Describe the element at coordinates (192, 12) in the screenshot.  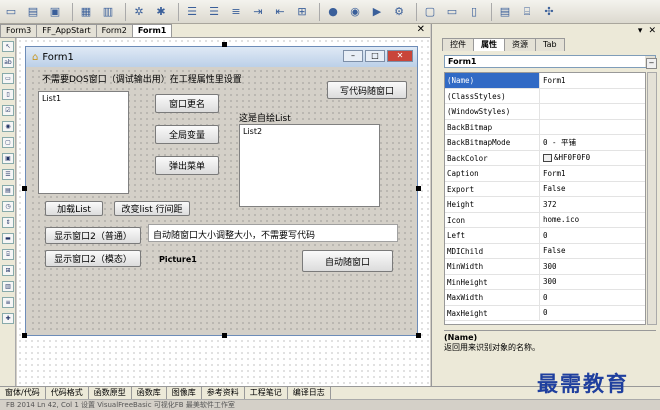
I see `align-left-icon: ☰` at that location.